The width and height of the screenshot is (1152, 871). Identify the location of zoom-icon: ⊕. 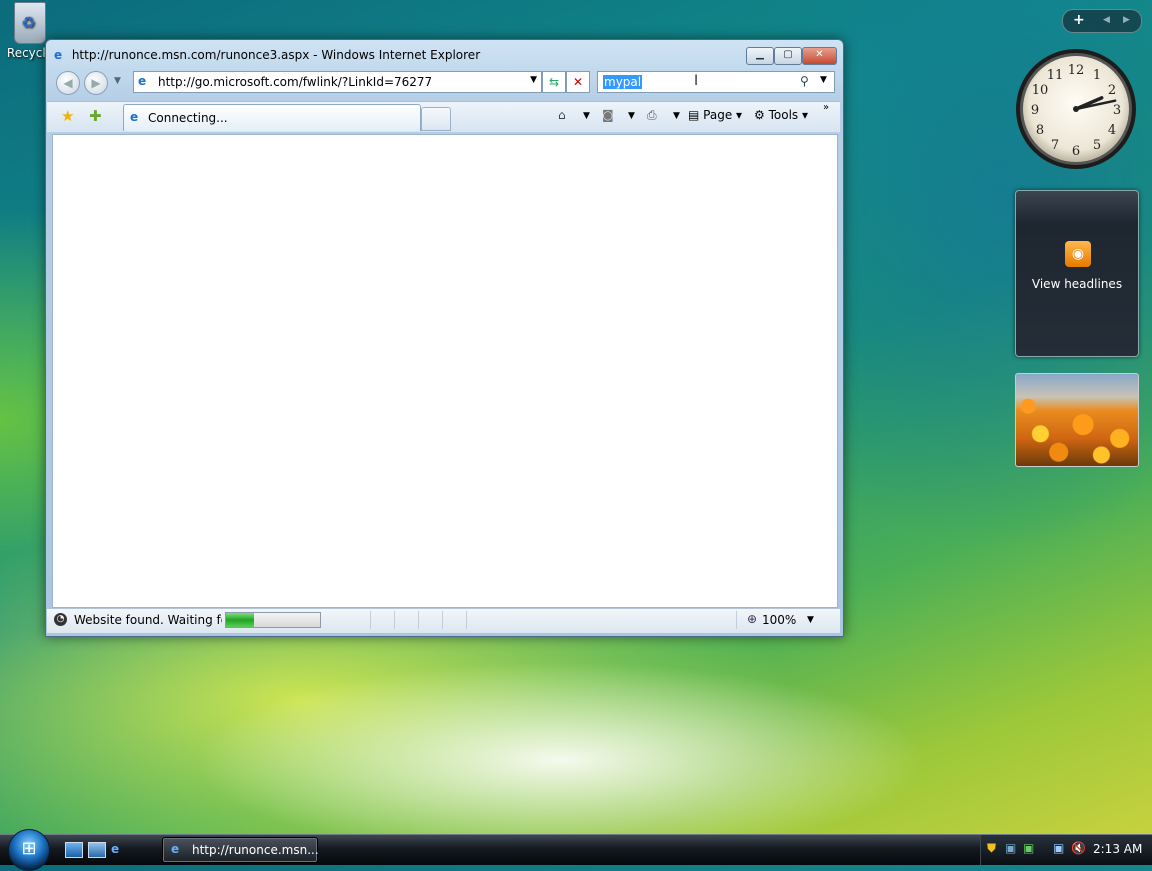
(752, 619).